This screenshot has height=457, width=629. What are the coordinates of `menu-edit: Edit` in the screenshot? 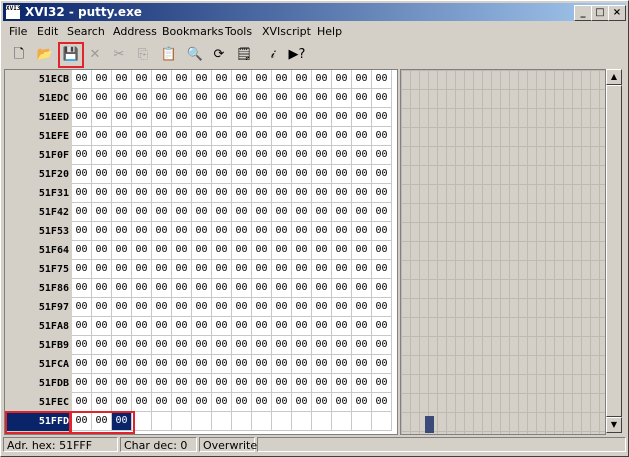 It's located at (47, 31).